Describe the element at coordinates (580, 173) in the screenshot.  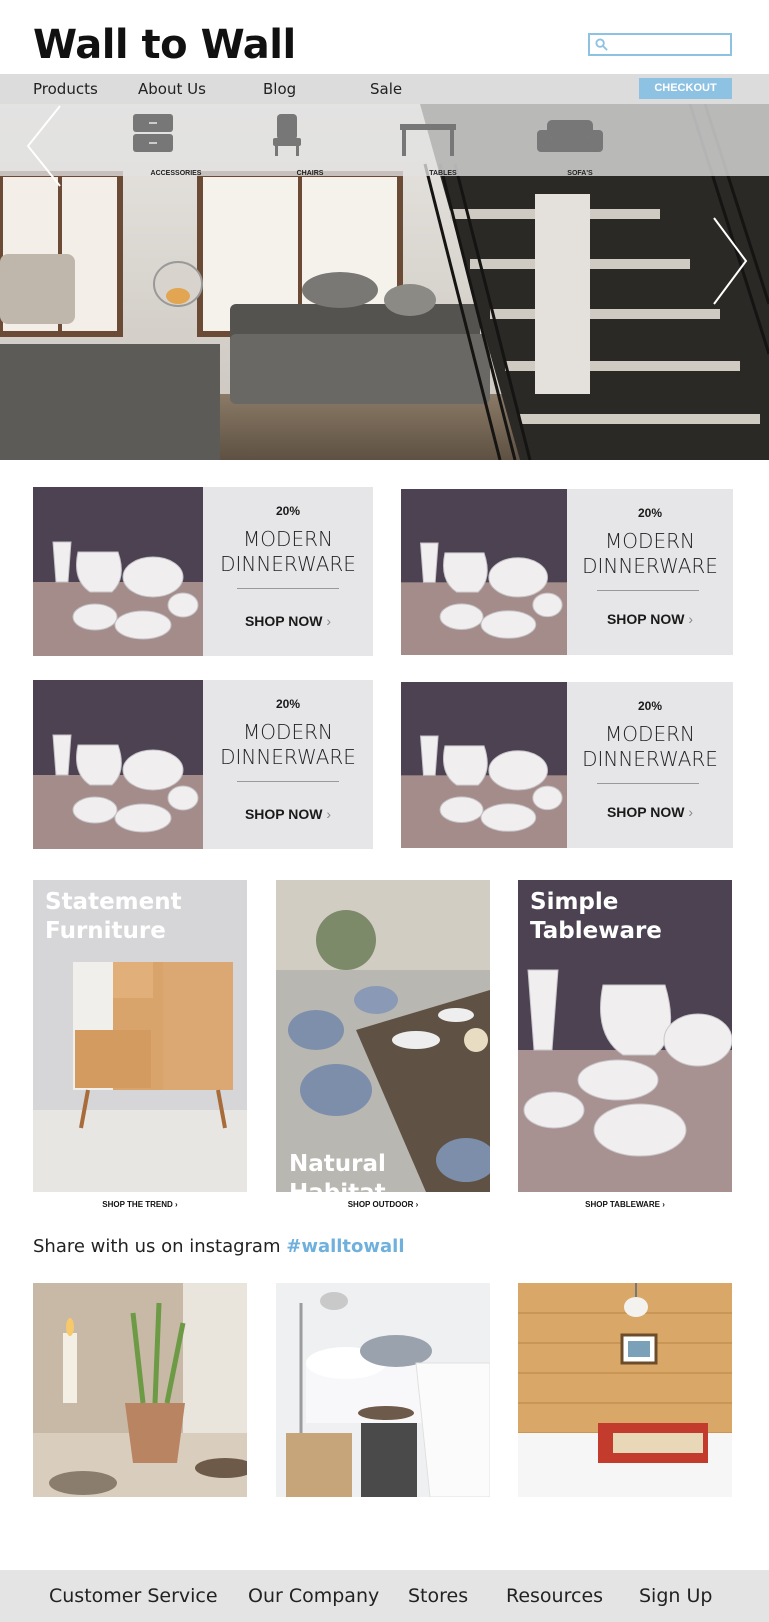
I see `category-label: SOFA'S` at that location.